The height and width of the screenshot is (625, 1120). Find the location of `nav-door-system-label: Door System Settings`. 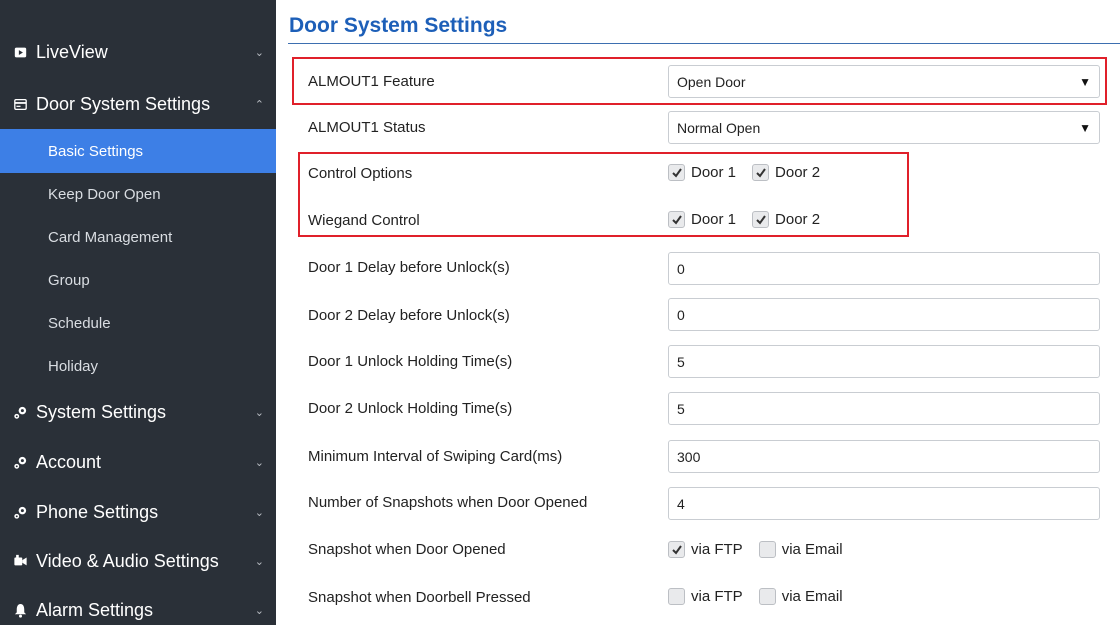

nav-door-system-label: Door System Settings is located at coordinates (123, 103).